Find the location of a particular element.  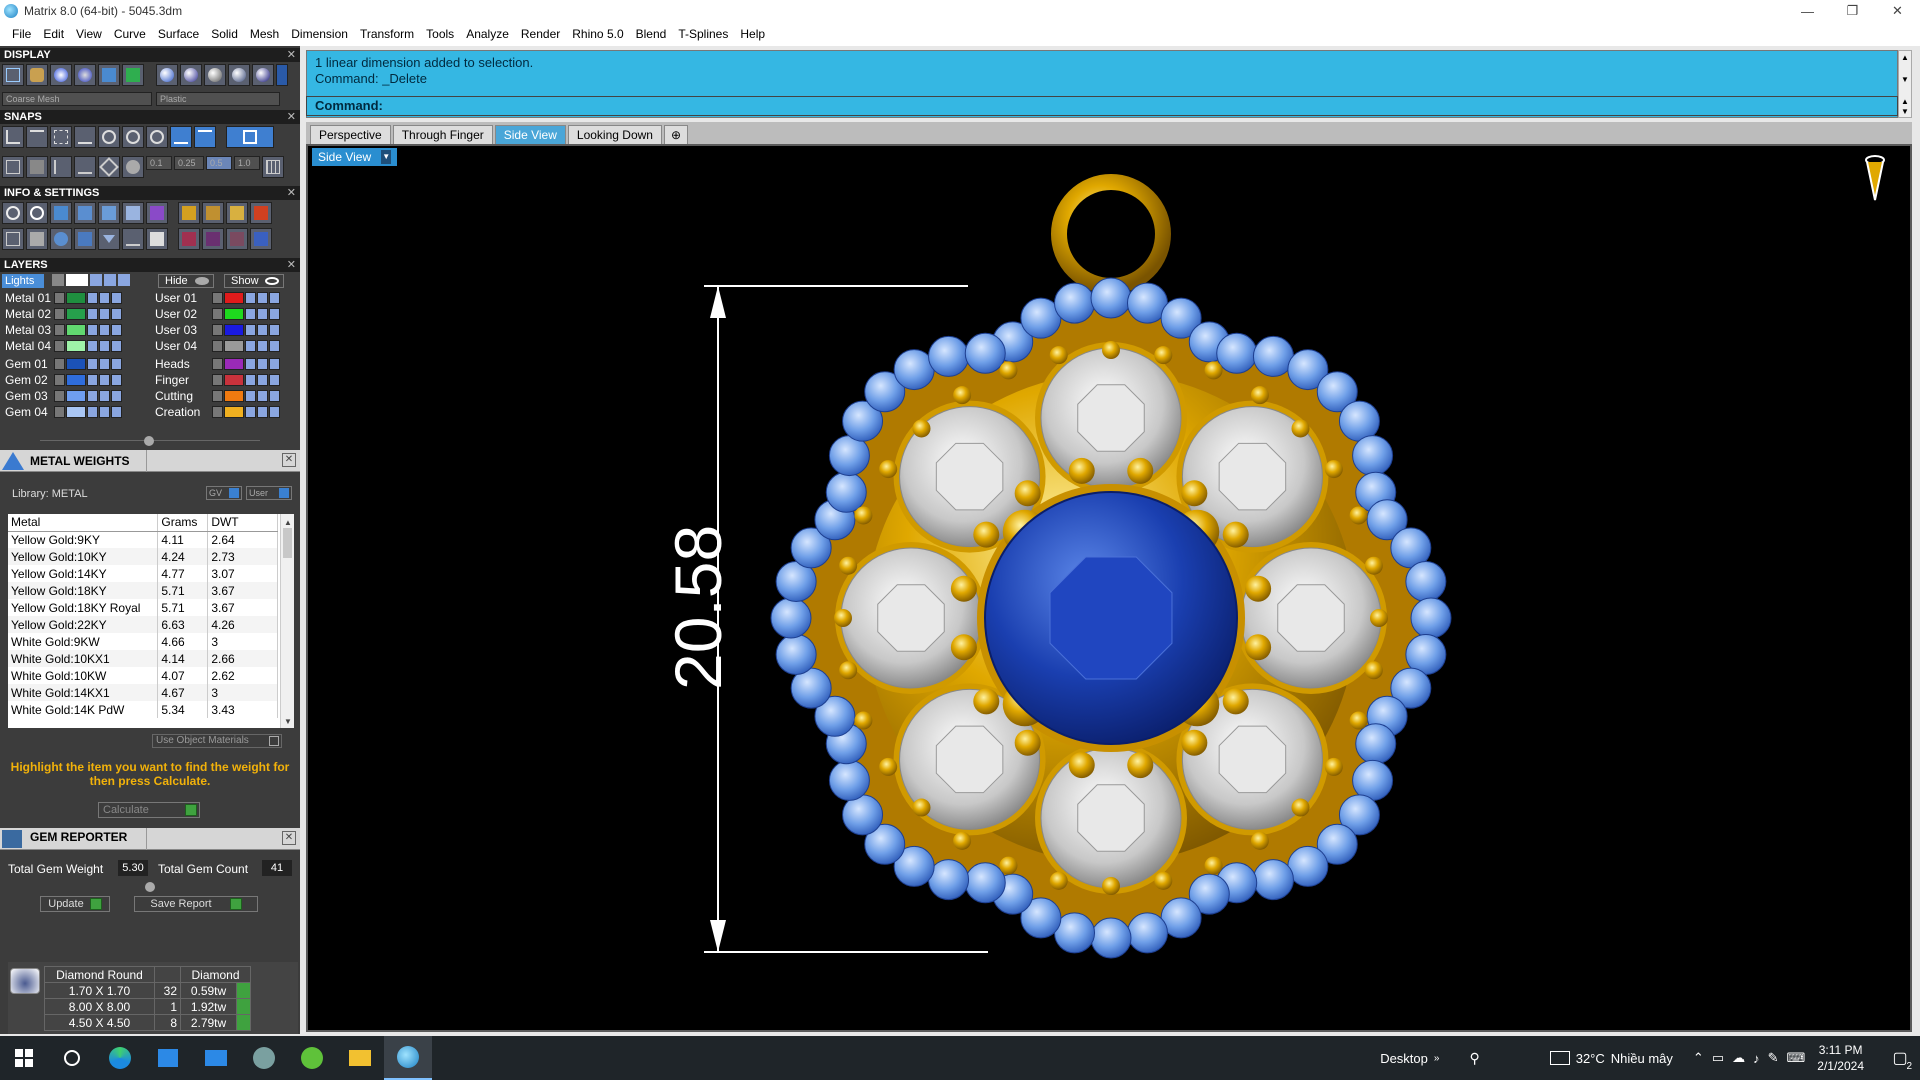

smarttrack-icon is located at coordinates (85, 167).